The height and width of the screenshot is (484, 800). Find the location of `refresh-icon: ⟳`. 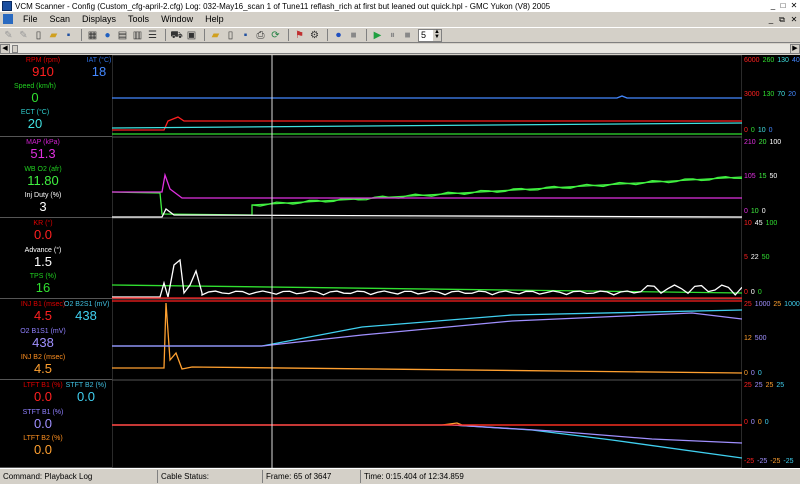

refresh-icon: ⟳ is located at coordinates (275, 35).